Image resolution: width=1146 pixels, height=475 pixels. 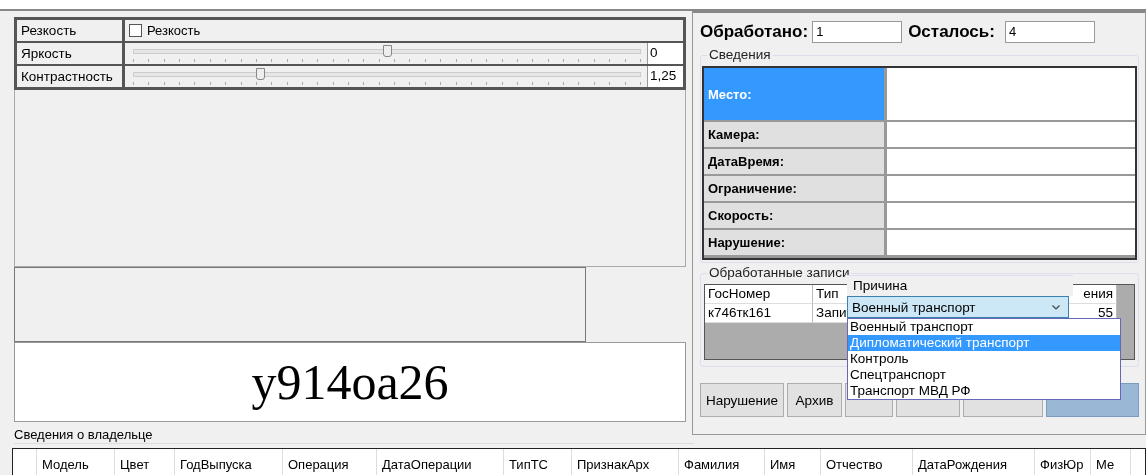 What do you see at coordinates (958, 307) in the screenshot?
I see `reason-dropdown: Военный транспорт` at bounding box center [958, 307].